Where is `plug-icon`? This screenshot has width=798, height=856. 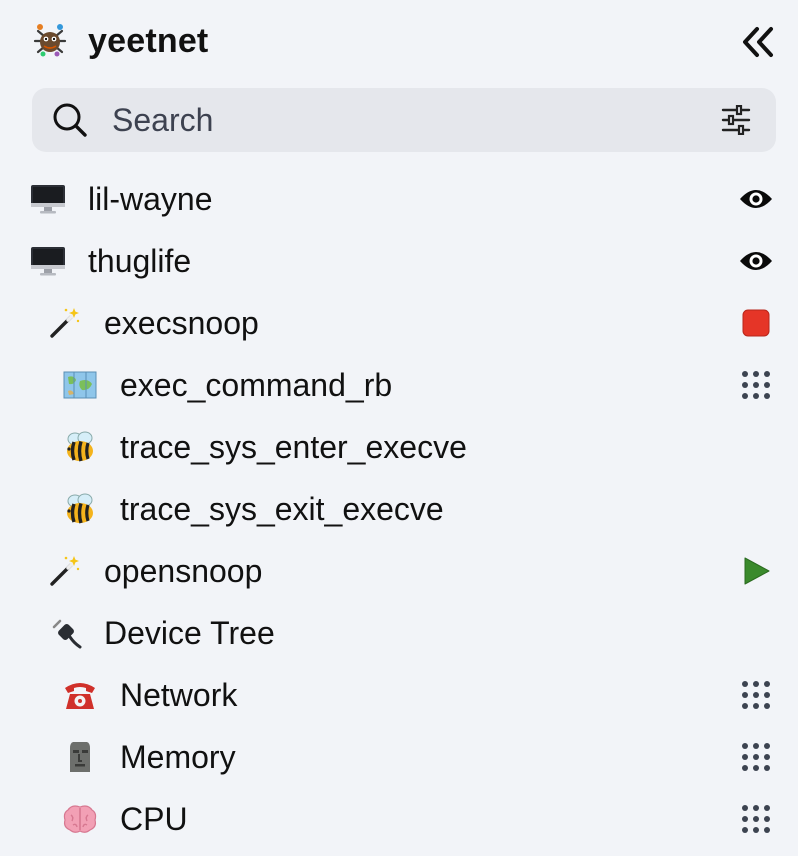
plug-icon is located at coordinates (64, 633).